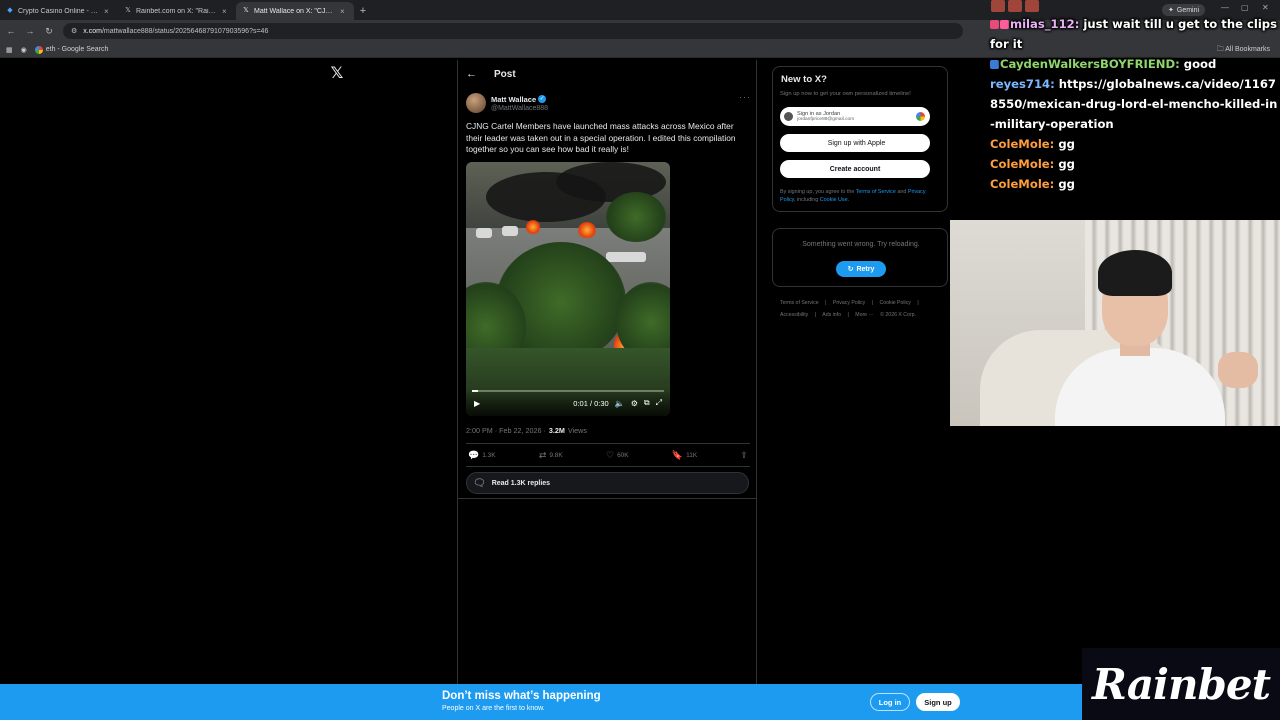 Image resolution: width=1280 pixels, height=720 pixels. Describe the element at coordinates (894, 303) in the screenshot. I see `footer-link: Cookie Policy` at that location.